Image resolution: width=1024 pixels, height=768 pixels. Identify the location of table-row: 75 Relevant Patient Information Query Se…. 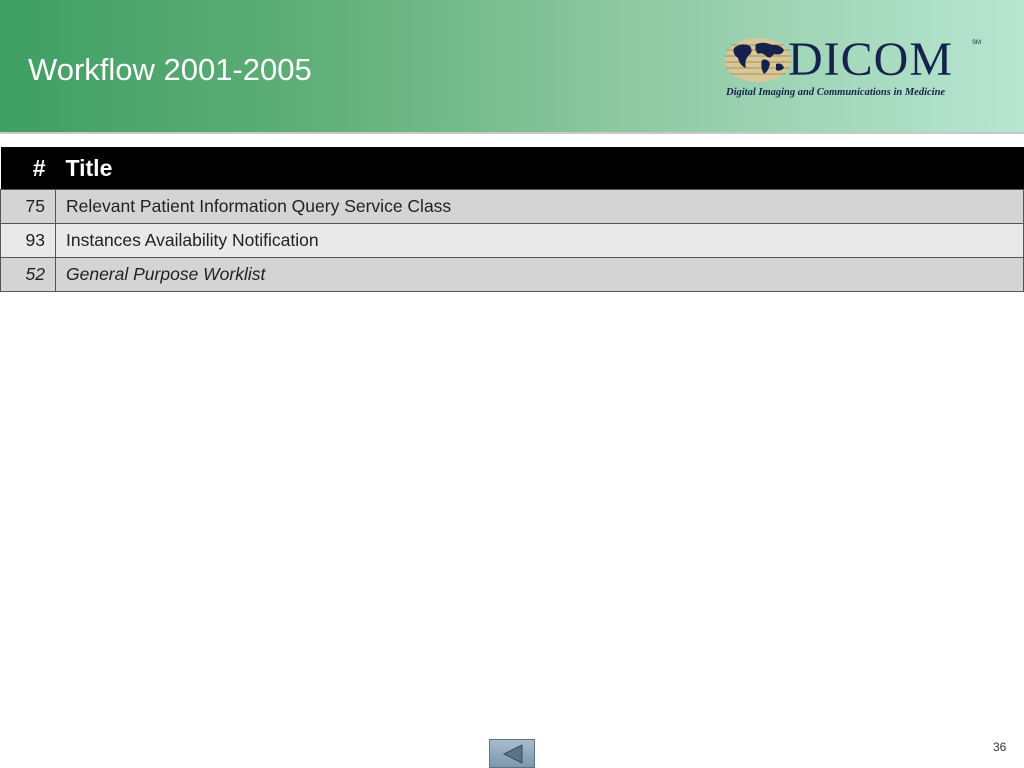
(512, 206).